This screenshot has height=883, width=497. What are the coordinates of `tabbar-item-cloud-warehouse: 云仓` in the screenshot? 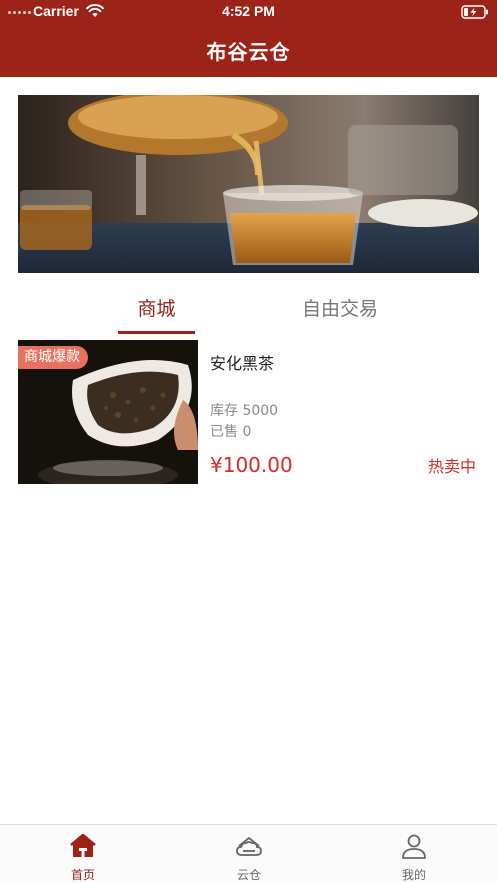 It's located at (249, 854).